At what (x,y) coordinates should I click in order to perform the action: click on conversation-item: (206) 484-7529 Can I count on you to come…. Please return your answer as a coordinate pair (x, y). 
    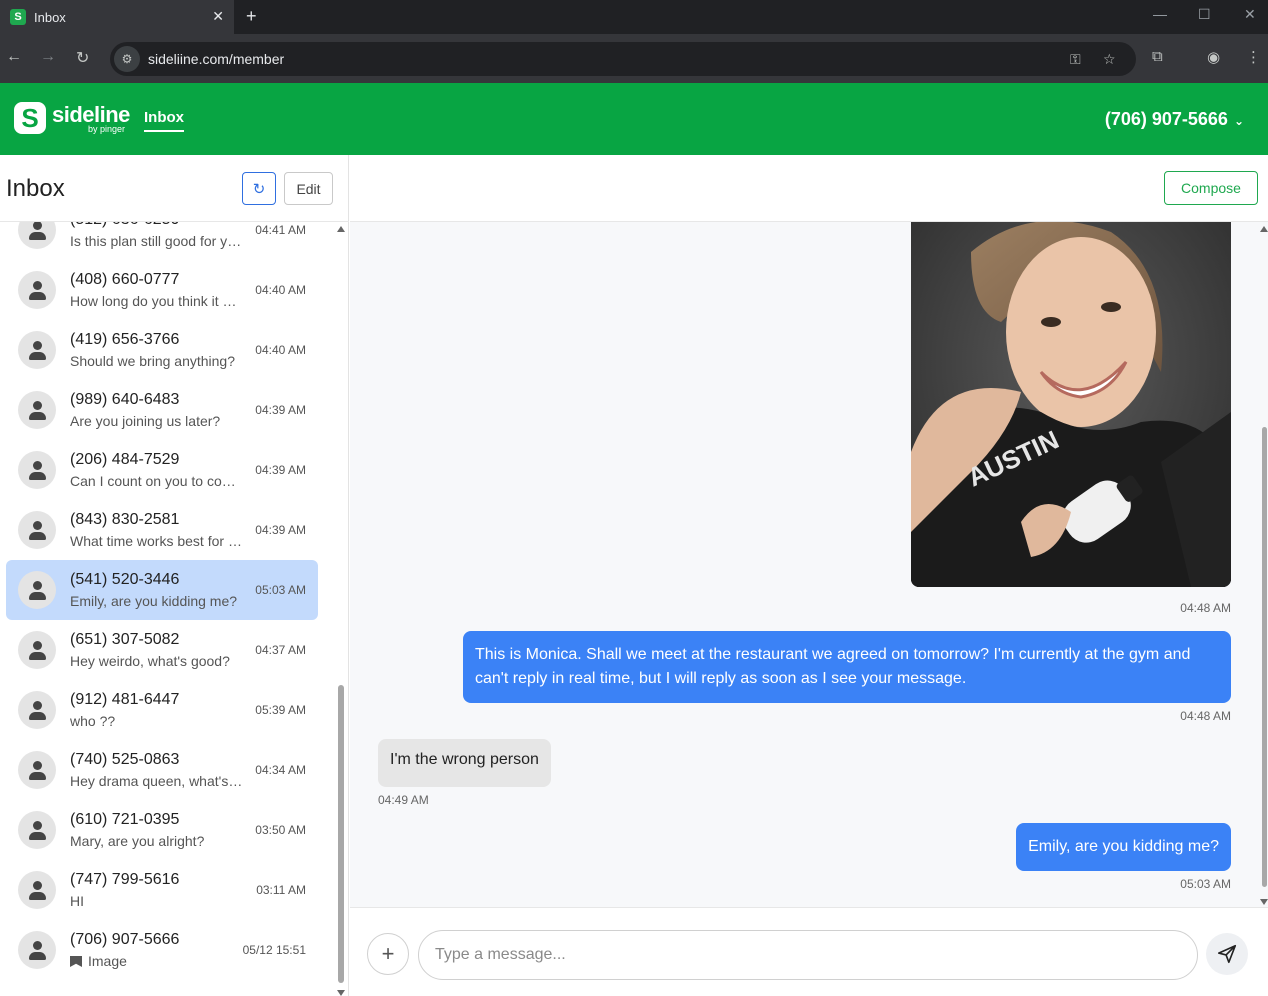
    Looking at the image, I should click on (162, 470).